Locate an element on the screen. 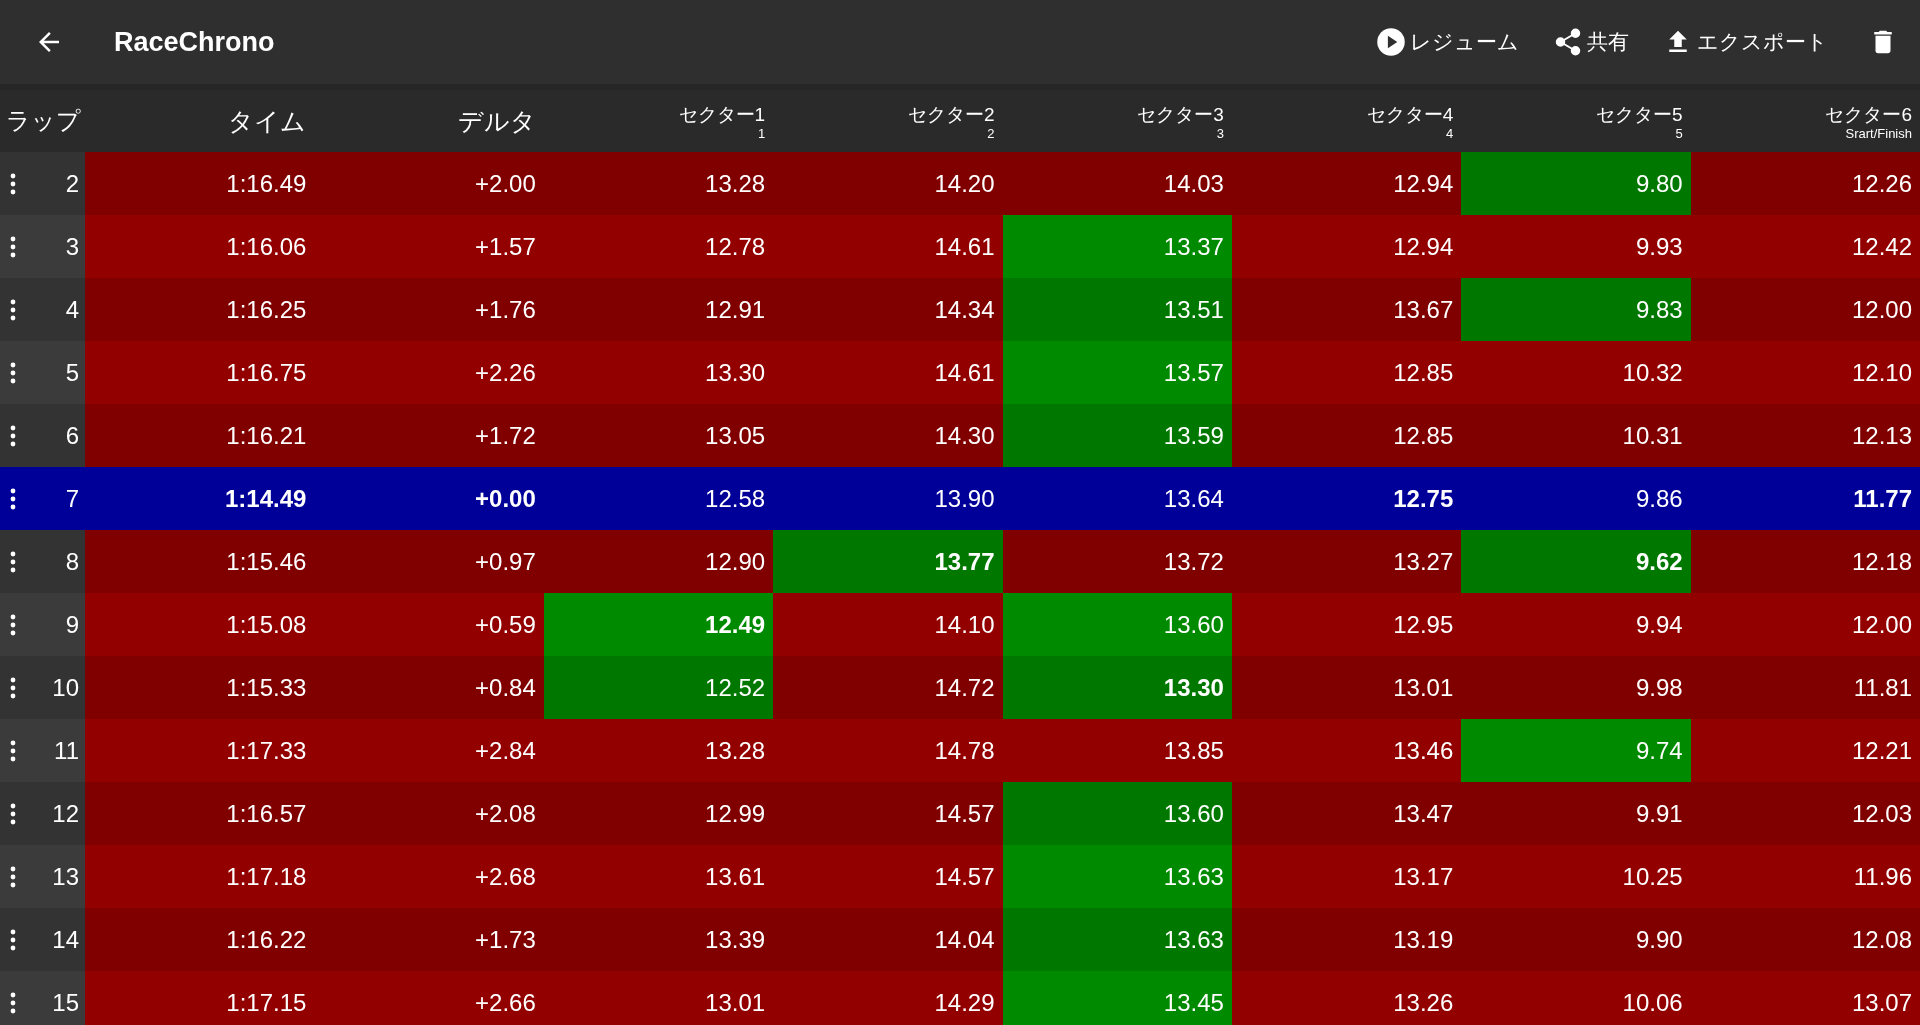 The image size is (1920, 1025). share-icon is located at coordinates (1568, 42).